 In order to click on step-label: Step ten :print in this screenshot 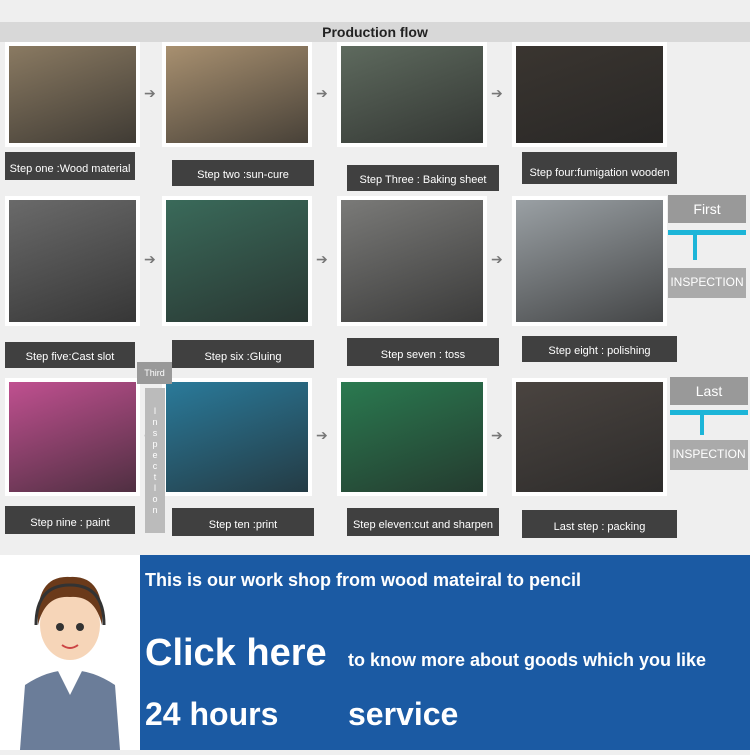, I will do `click(243, 522)`.